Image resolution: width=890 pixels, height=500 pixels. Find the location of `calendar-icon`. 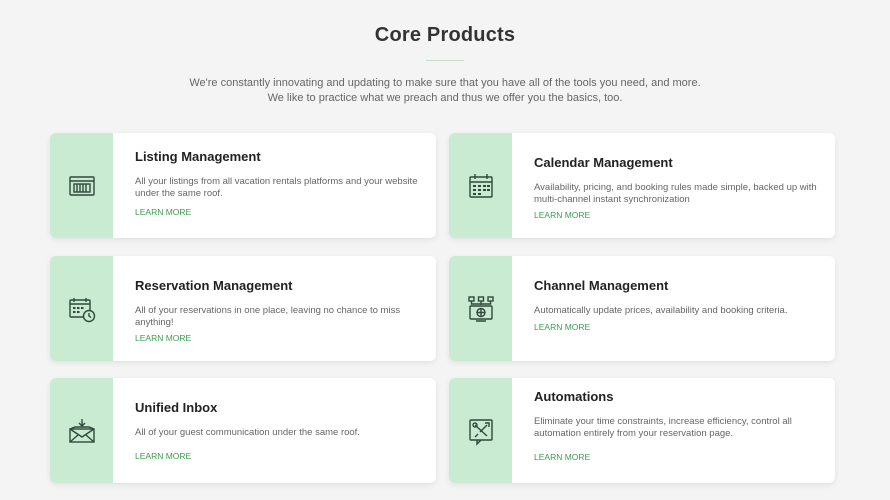

calendar-icon is located at coordinates (480, 185).